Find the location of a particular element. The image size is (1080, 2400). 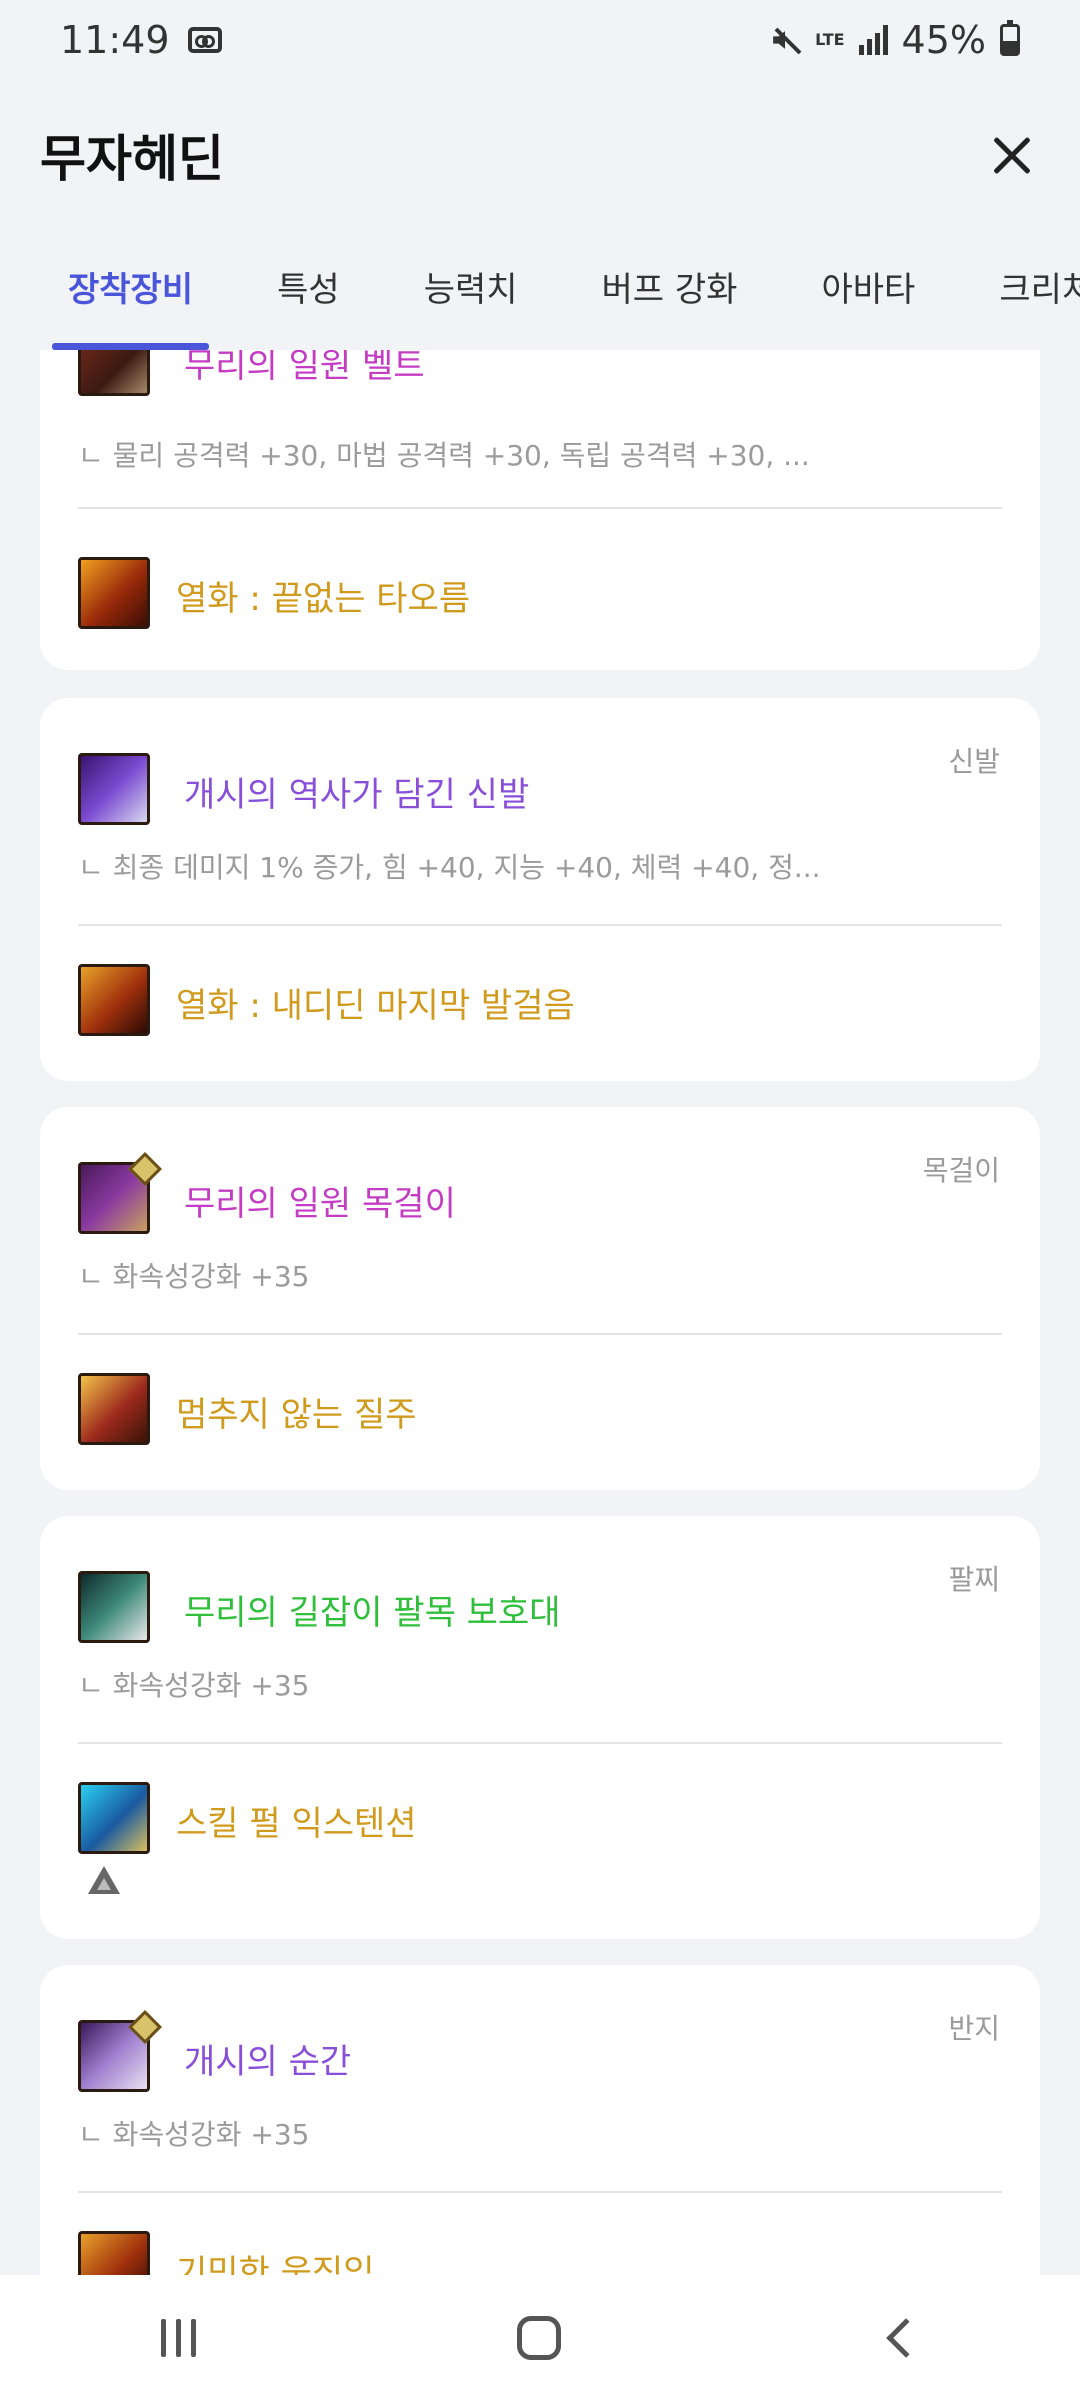

item-name: 무리의 일원 목걸이 is located at coordinates (320, 1204).